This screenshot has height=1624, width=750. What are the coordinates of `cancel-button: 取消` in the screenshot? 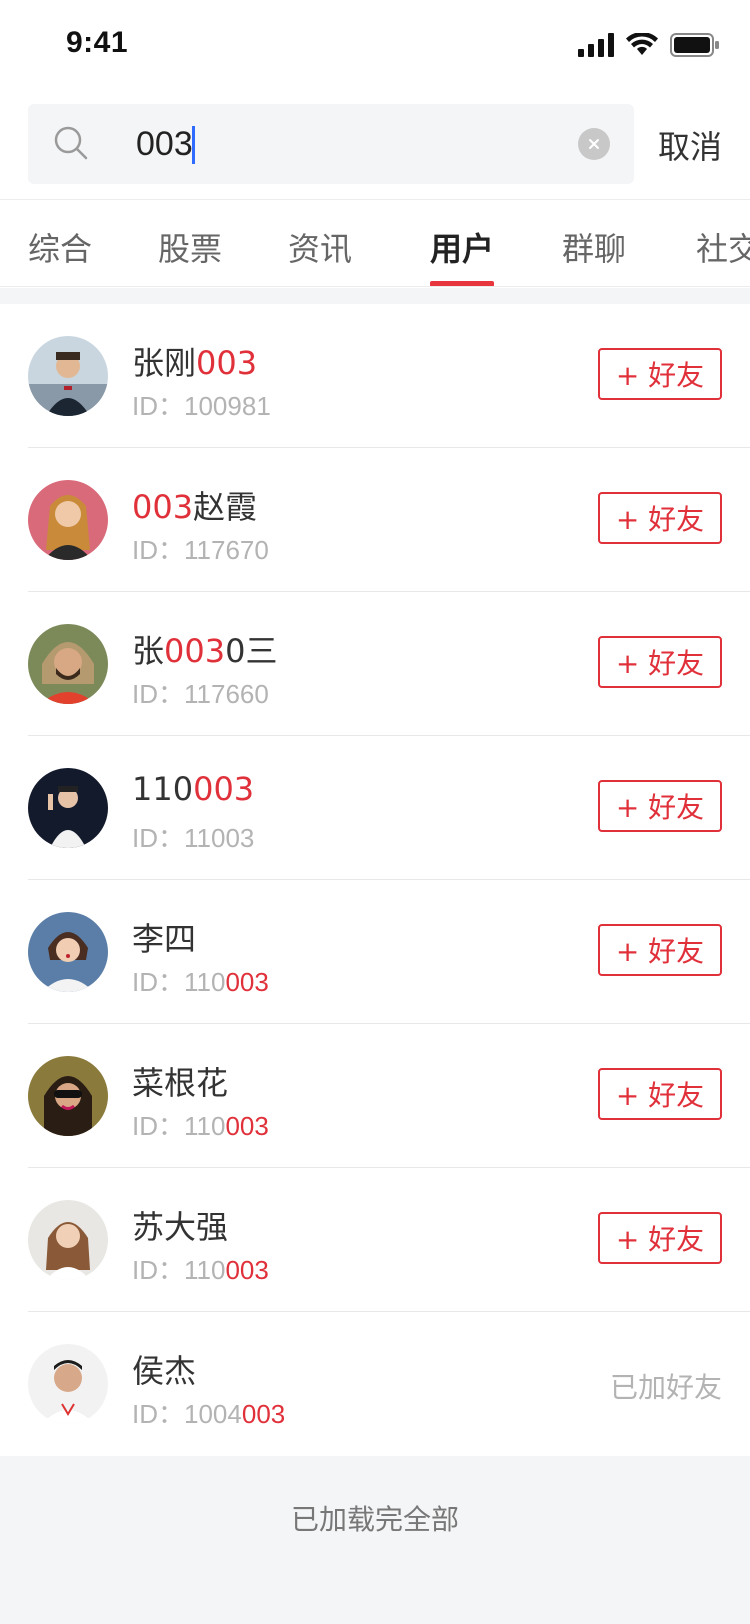 It's located at (690, 145).